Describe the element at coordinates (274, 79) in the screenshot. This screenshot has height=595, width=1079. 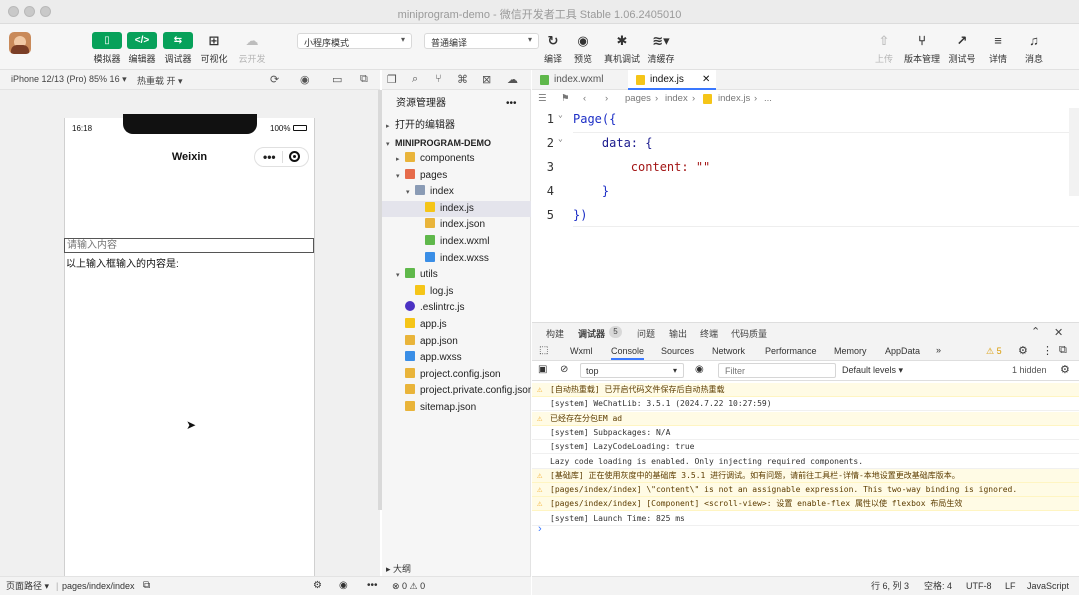
I see `rotate-icon: ⟳` at that location.